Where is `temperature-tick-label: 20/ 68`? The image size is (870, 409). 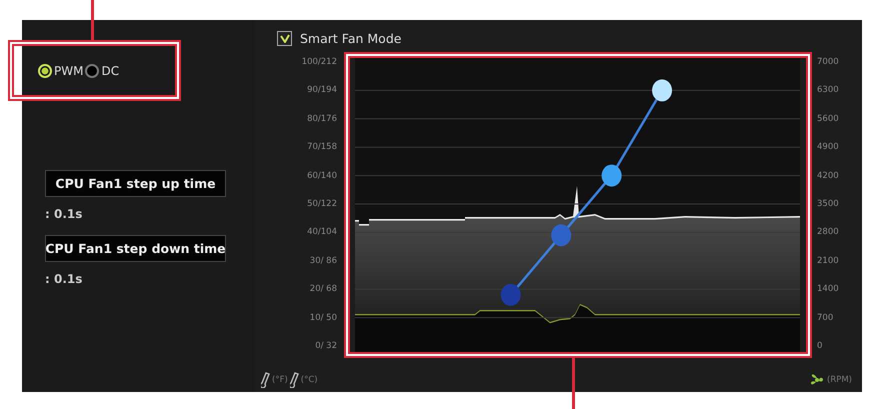 temperature-tick-label: 20/ 68 is located at coordinates (323, 289).